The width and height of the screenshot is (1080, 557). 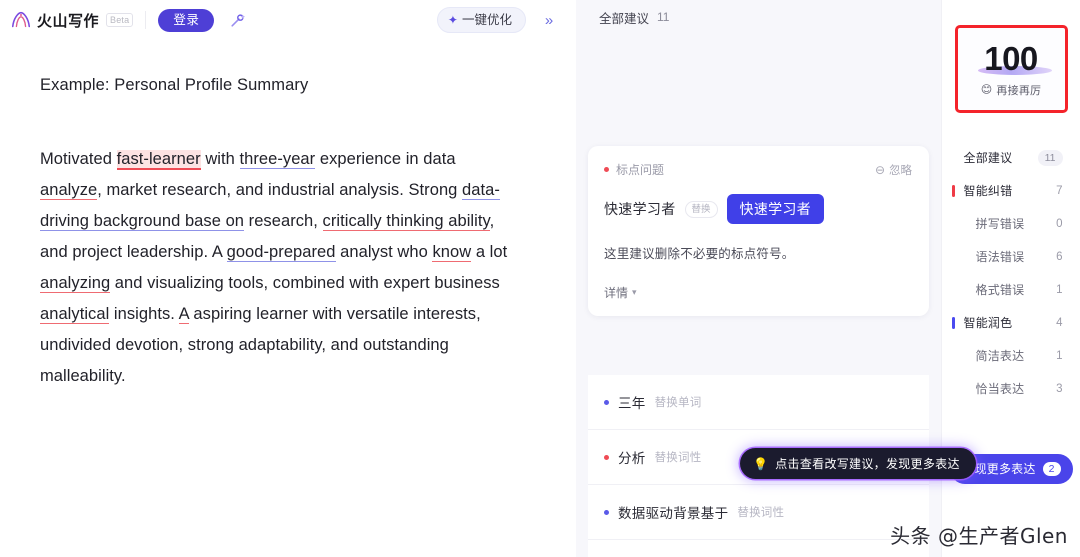 What do you see at coordinates (1059, 223) in the screenshot?
I see `stat-row-value: 0` at bounding box center [1059, 223].